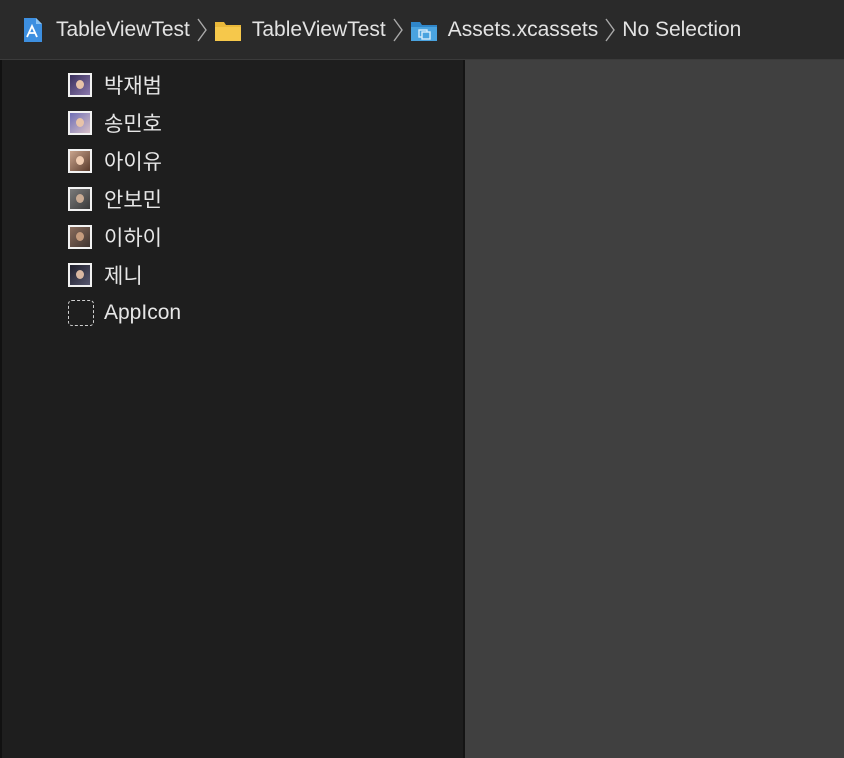 The height and width of the screenshot is (758, 844). What do you see at coordinates (123, 29) in the screenshot?
I see `breadcrumb-project-label: TableViewTest` at bounding box center [123, 29].